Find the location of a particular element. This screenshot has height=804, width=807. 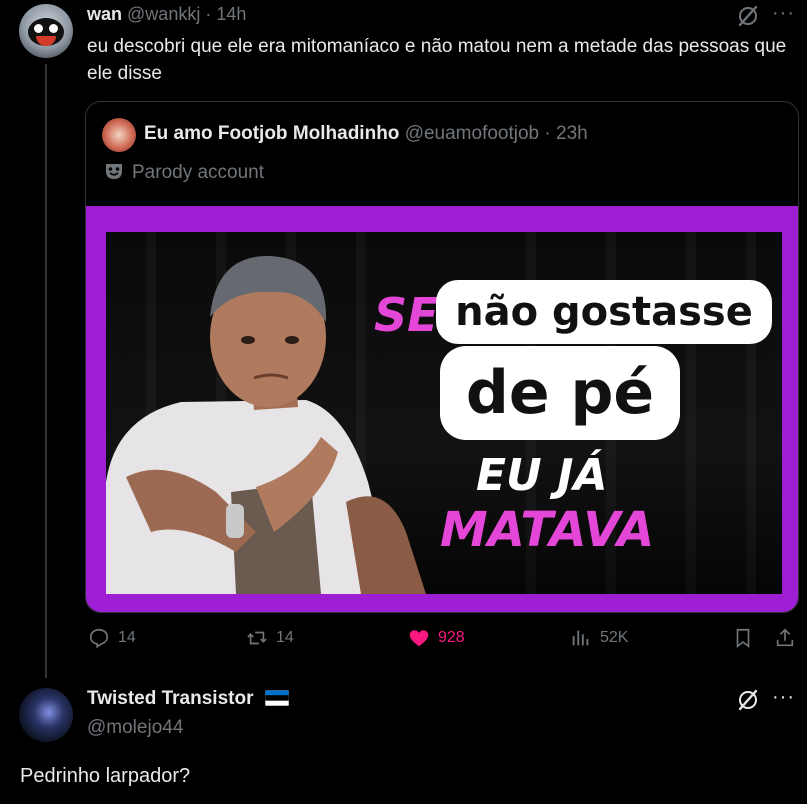

tweet-header: wan @wankkj · 14h is located at coordinates (166, 14).